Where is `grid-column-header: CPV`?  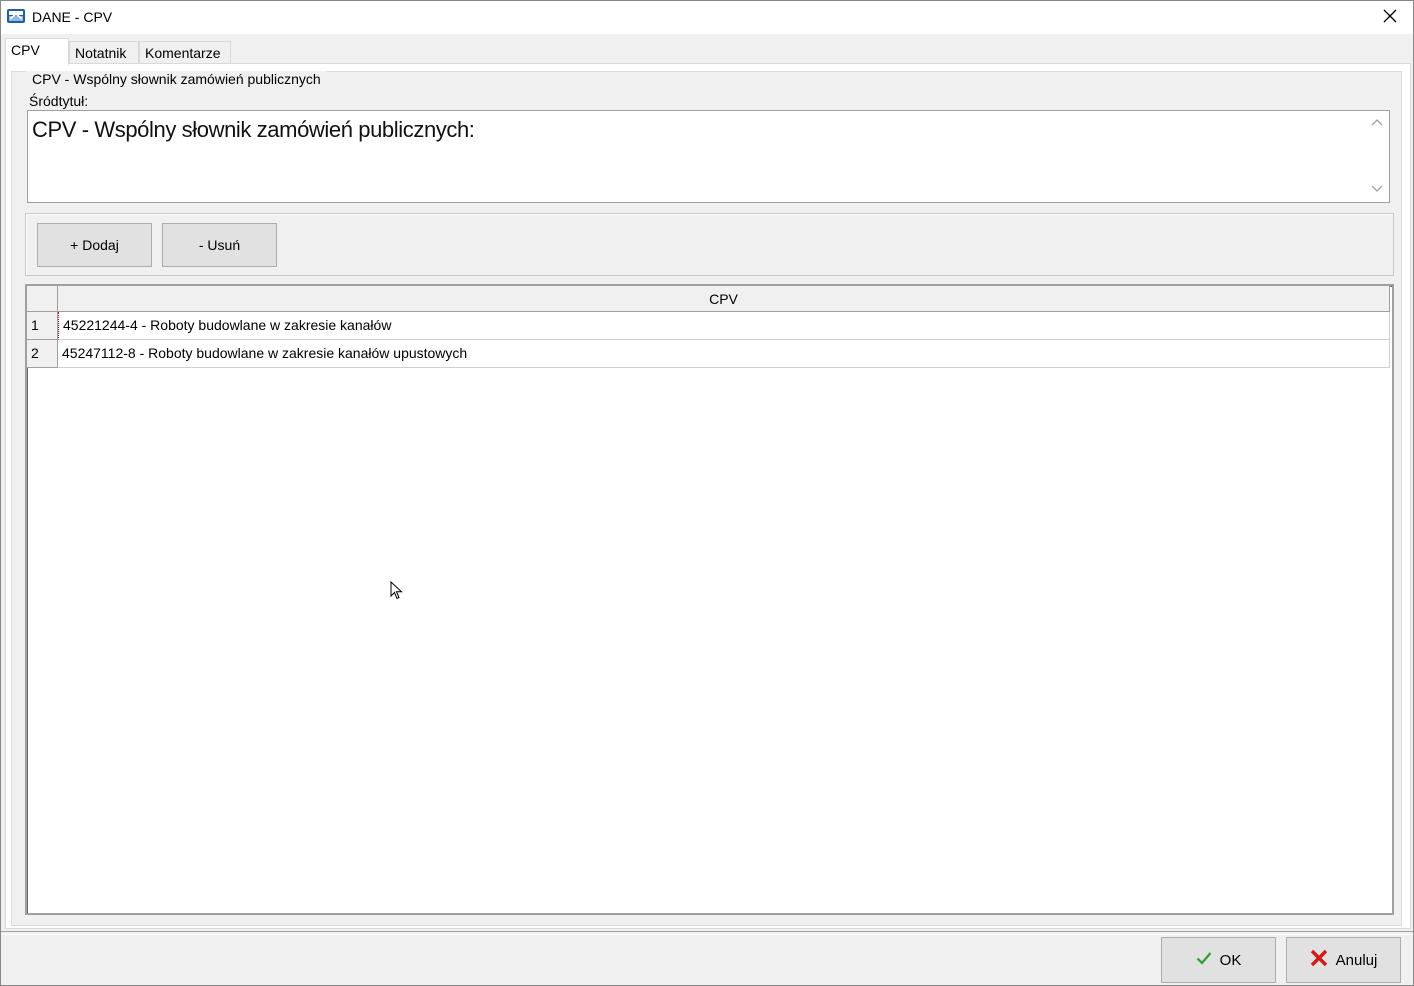
grid-column-header: CPV is located at coordinates (724, 299).